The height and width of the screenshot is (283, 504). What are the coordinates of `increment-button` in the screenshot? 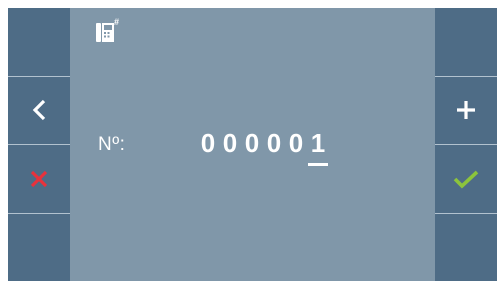 It's located at (466, 111).